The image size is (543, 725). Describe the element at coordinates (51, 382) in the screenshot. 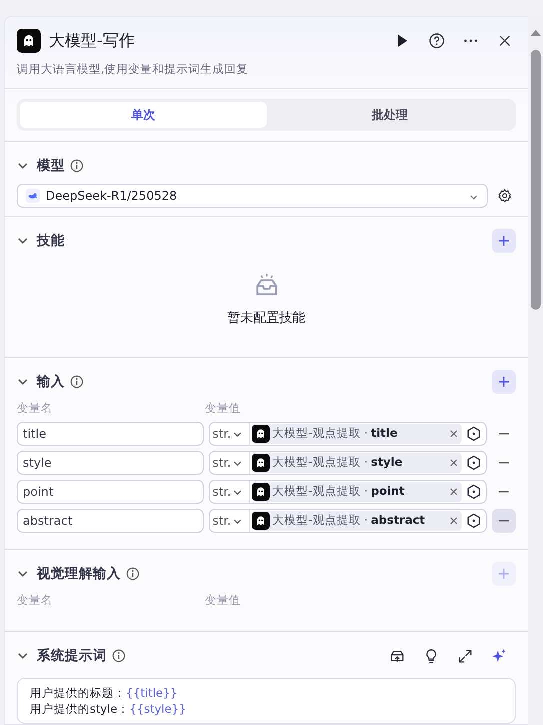

I see `section-title: 输入` at that location.